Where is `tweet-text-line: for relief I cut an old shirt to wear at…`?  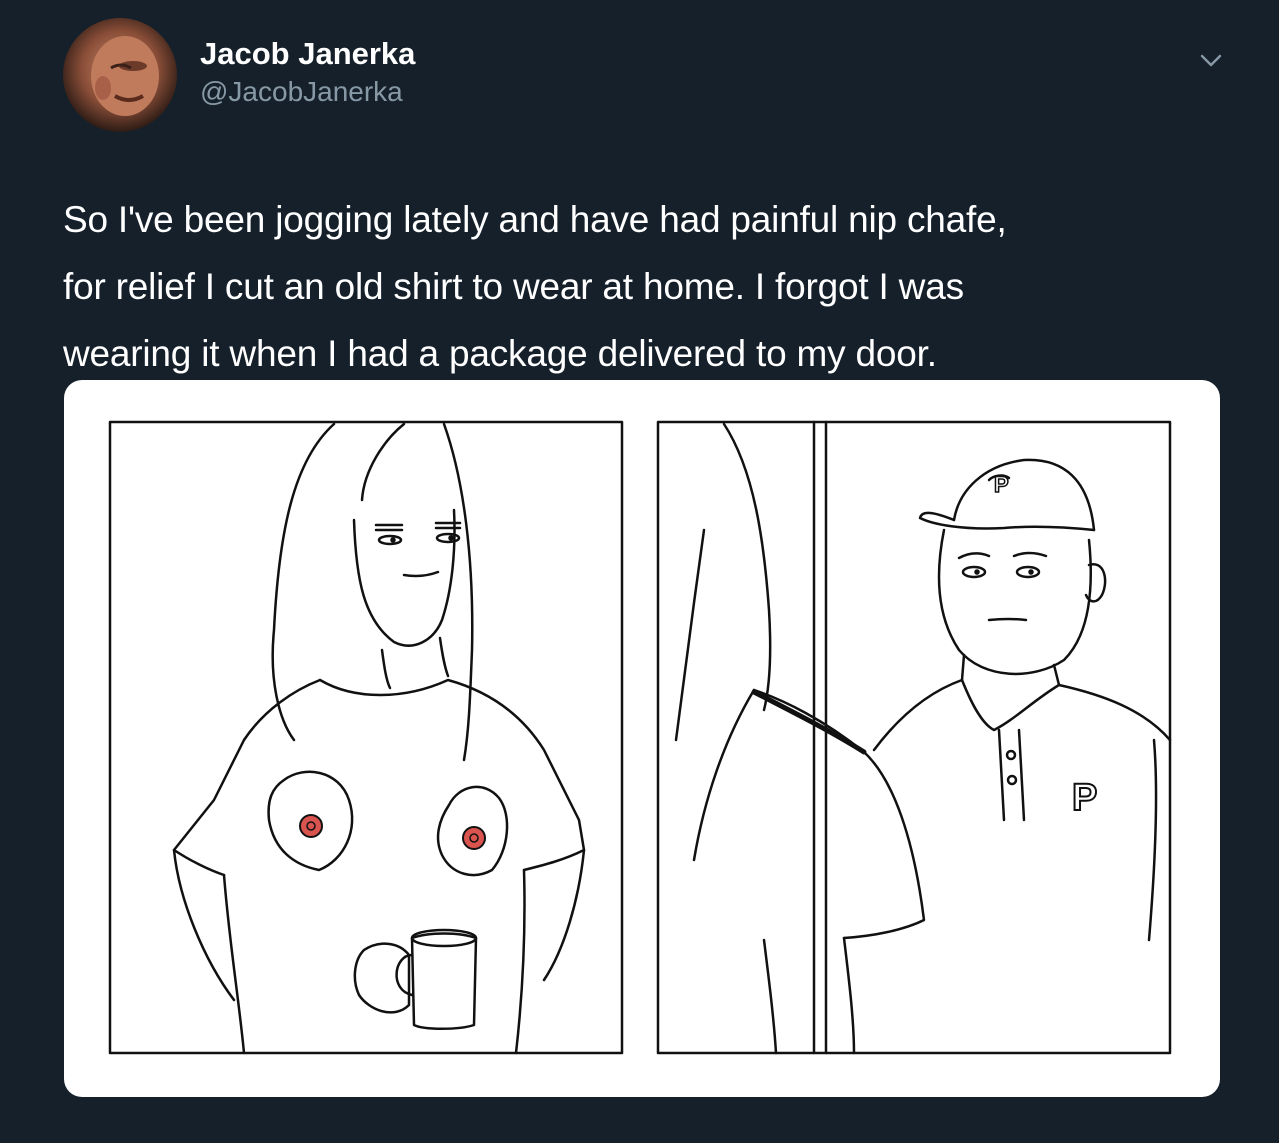
tweet-text-line: for relief I cut an old shirt to wear at… is located at coordinates (513, 286).